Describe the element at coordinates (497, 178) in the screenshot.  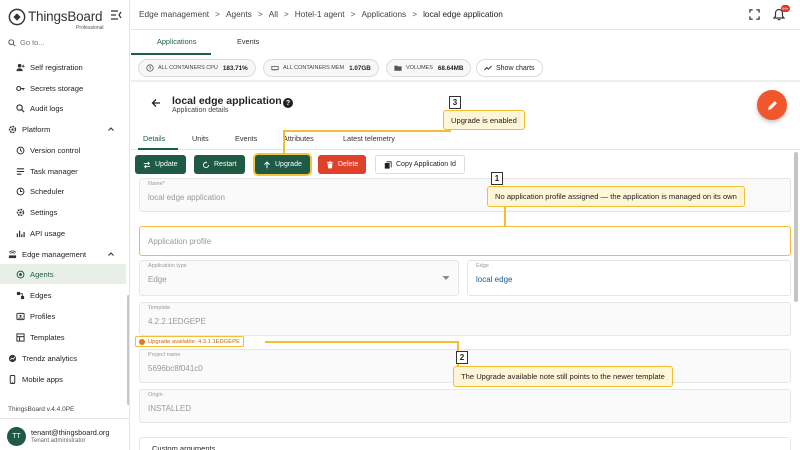
I see `callout-number-1: 1` at that location.